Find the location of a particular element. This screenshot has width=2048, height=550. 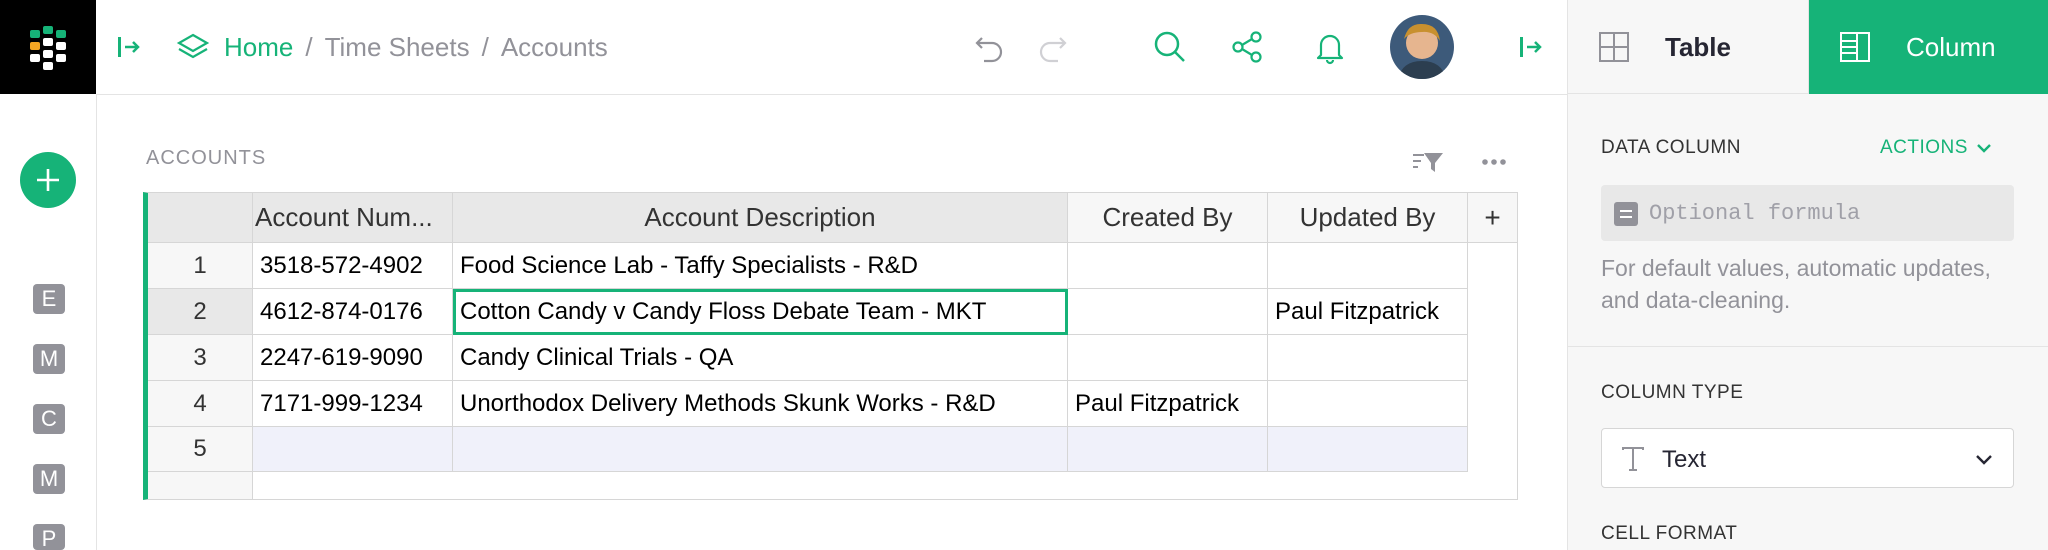

tab-column: Column is located at coordinates (1928, 47).